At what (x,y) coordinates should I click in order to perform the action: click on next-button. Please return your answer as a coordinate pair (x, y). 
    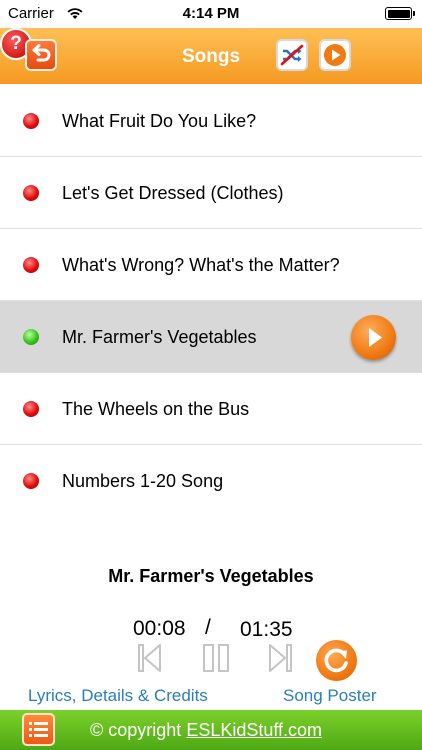
    Looking at the image, I should click on (280, 660).